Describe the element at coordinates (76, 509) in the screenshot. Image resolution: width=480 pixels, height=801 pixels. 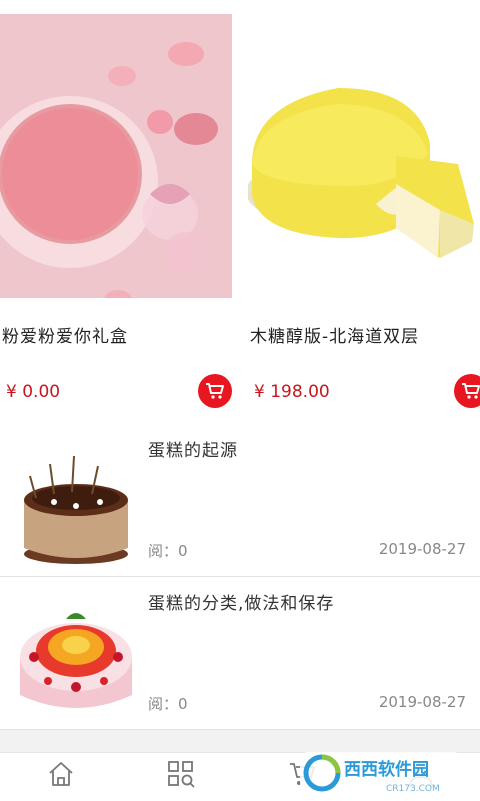
I see `article-thumbnail-chocolate-cake` at that location.